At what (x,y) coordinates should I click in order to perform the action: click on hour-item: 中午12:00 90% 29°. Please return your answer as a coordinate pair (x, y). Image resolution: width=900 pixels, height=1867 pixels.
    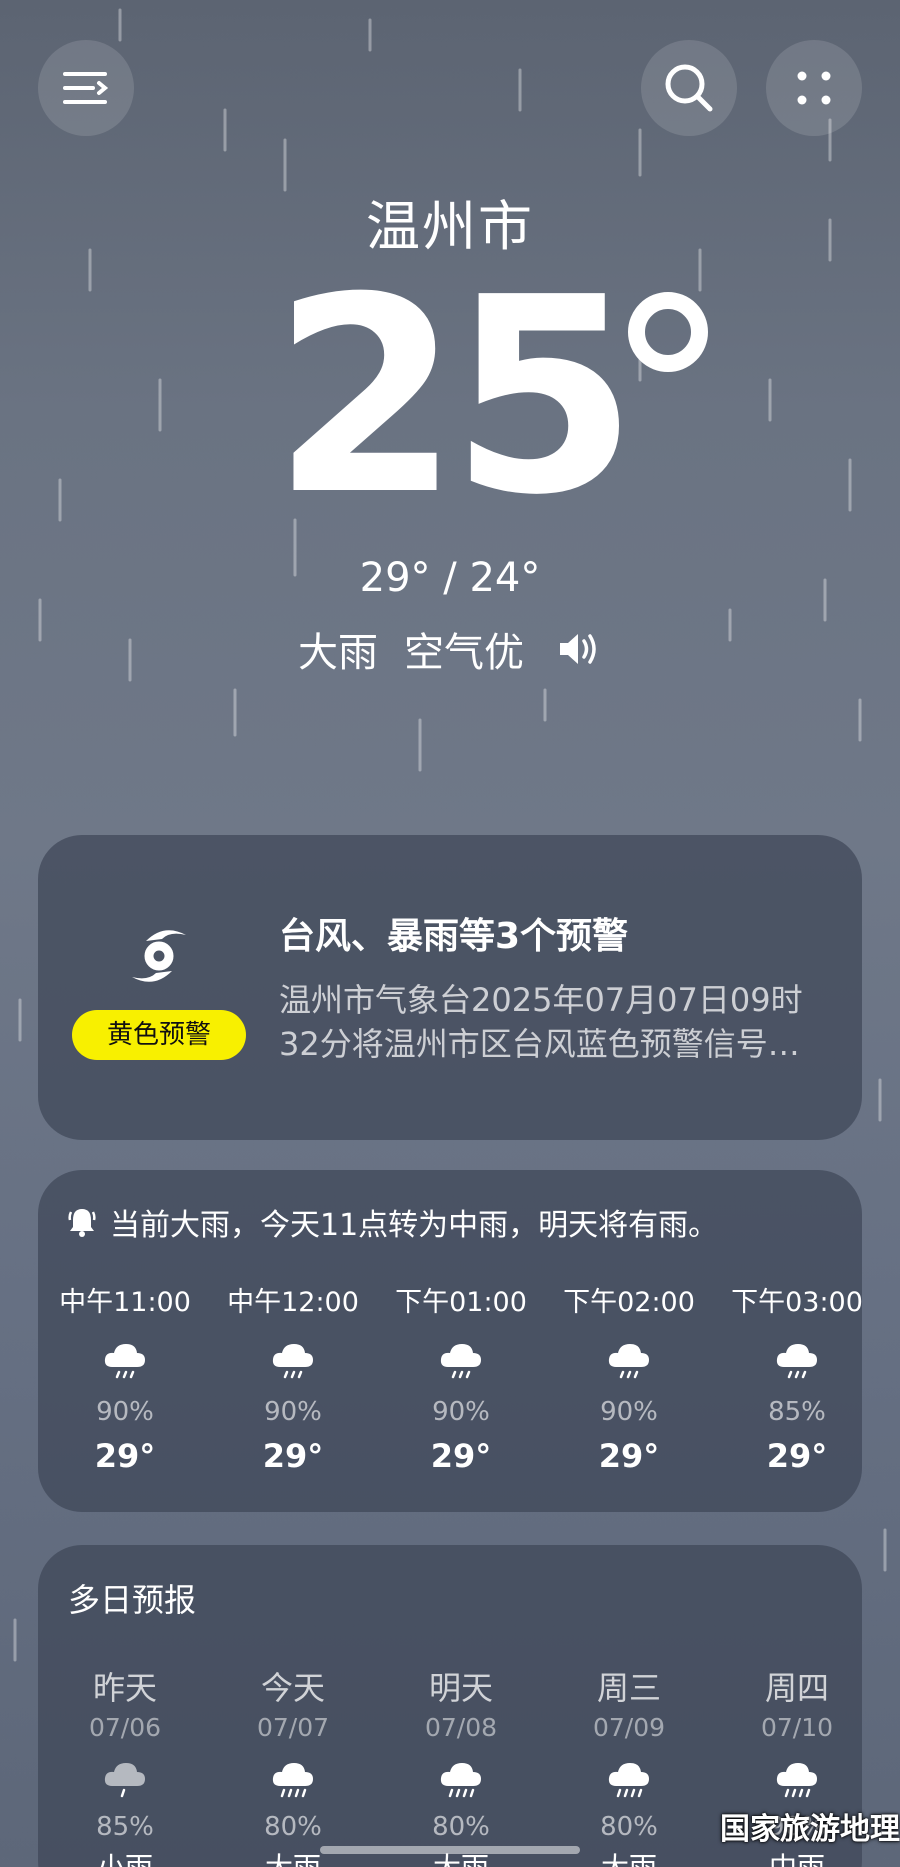
    Looking at the image, I should click on (293, 1377).